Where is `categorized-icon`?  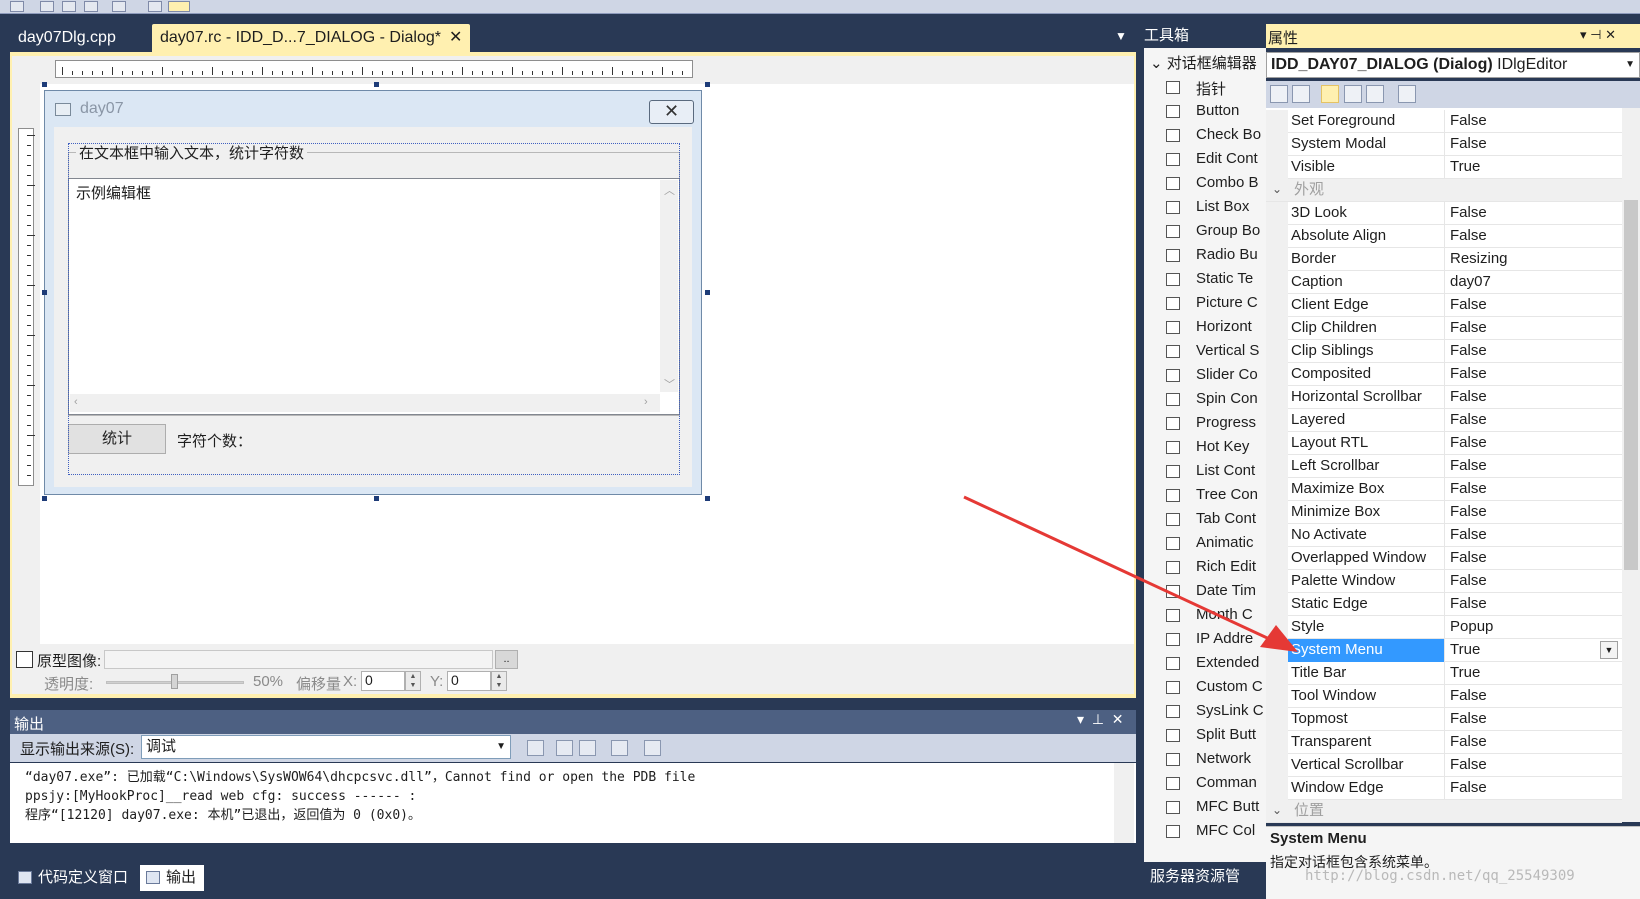
categorized-icon is located at coordinates (1279, 94).